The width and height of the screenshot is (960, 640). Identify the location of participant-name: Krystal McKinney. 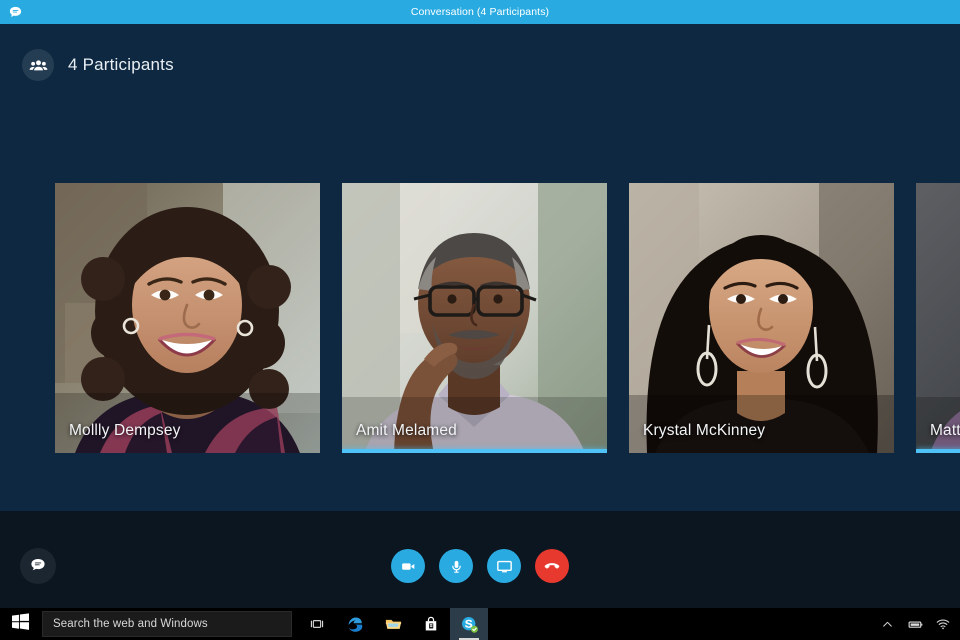
(704, 430).